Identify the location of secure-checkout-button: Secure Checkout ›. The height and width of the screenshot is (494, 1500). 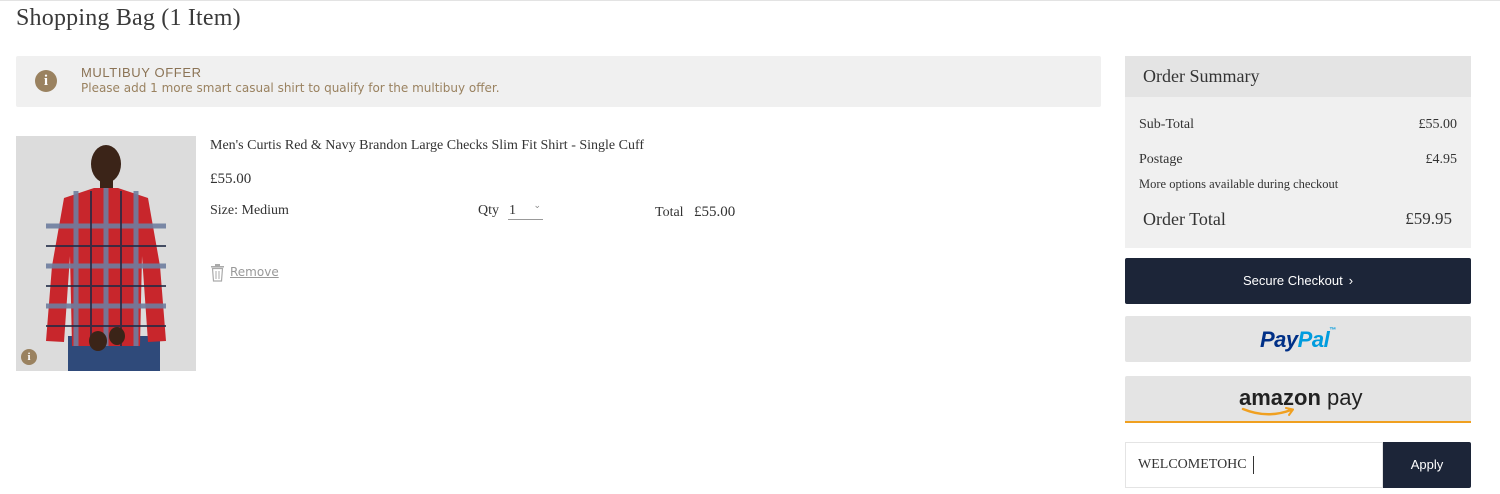
(1298, 281).